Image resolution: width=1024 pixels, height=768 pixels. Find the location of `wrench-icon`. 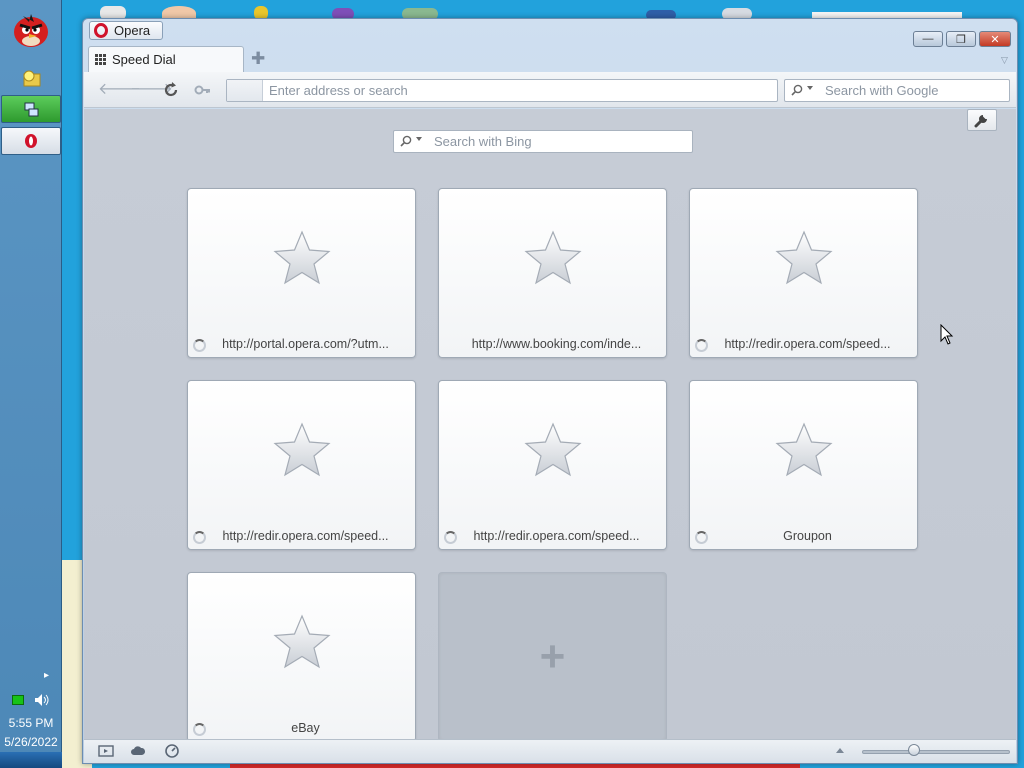

wrench-icon is located at coordinates (980, 121).